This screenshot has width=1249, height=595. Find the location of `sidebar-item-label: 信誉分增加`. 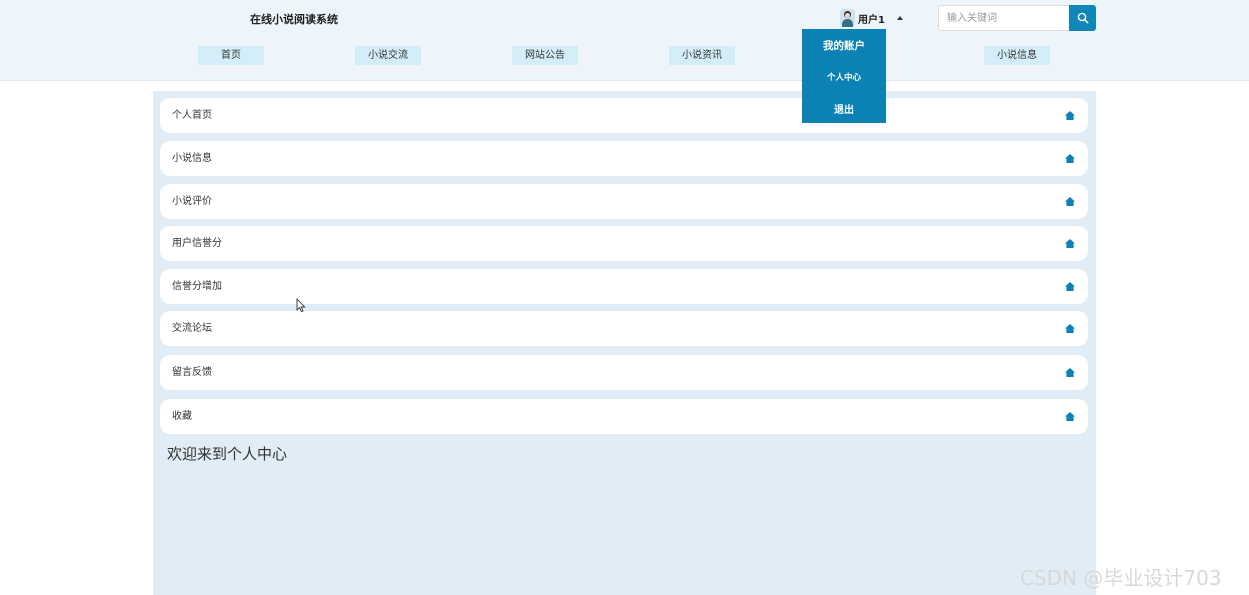

sidebar-item-label: 信誉分增加 is located at coordinates (197, 286).